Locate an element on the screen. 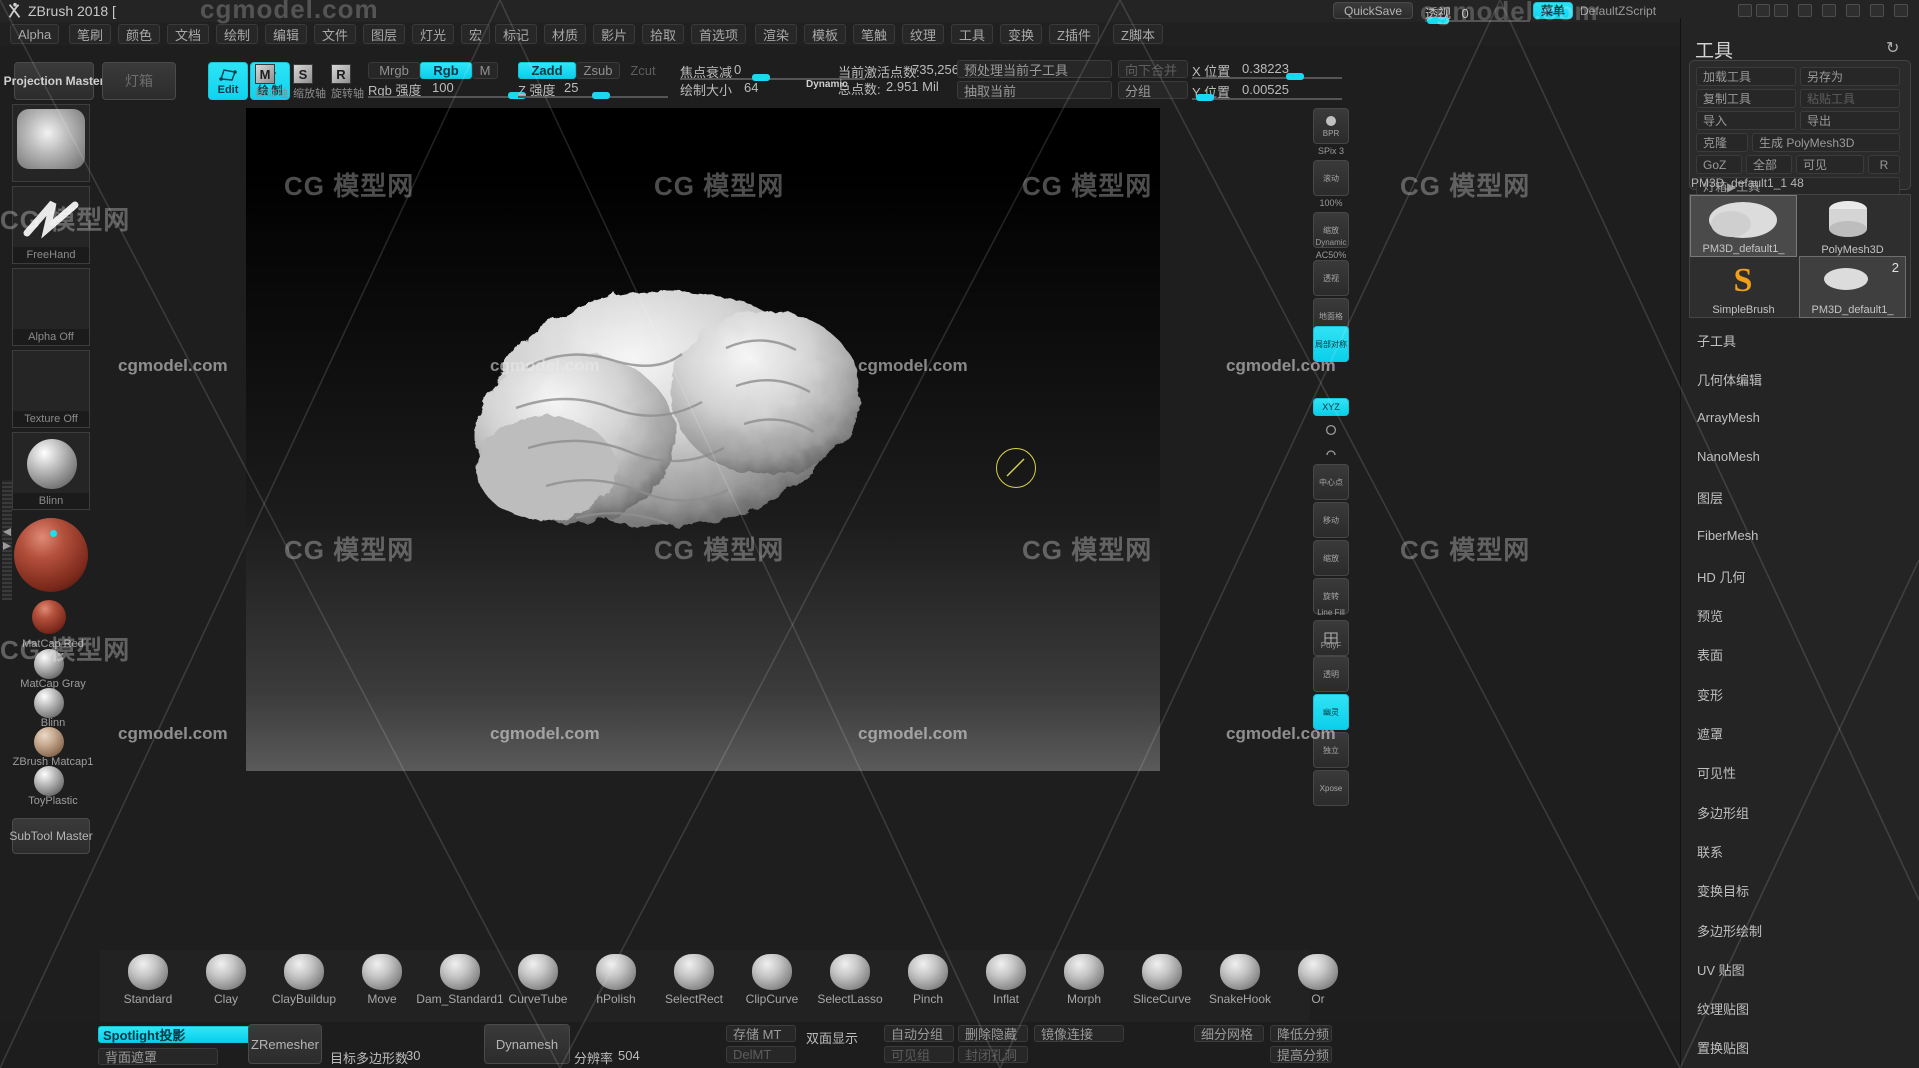  rotate-axis-button: R 旋转轴 is located at coordinates (348, 82).